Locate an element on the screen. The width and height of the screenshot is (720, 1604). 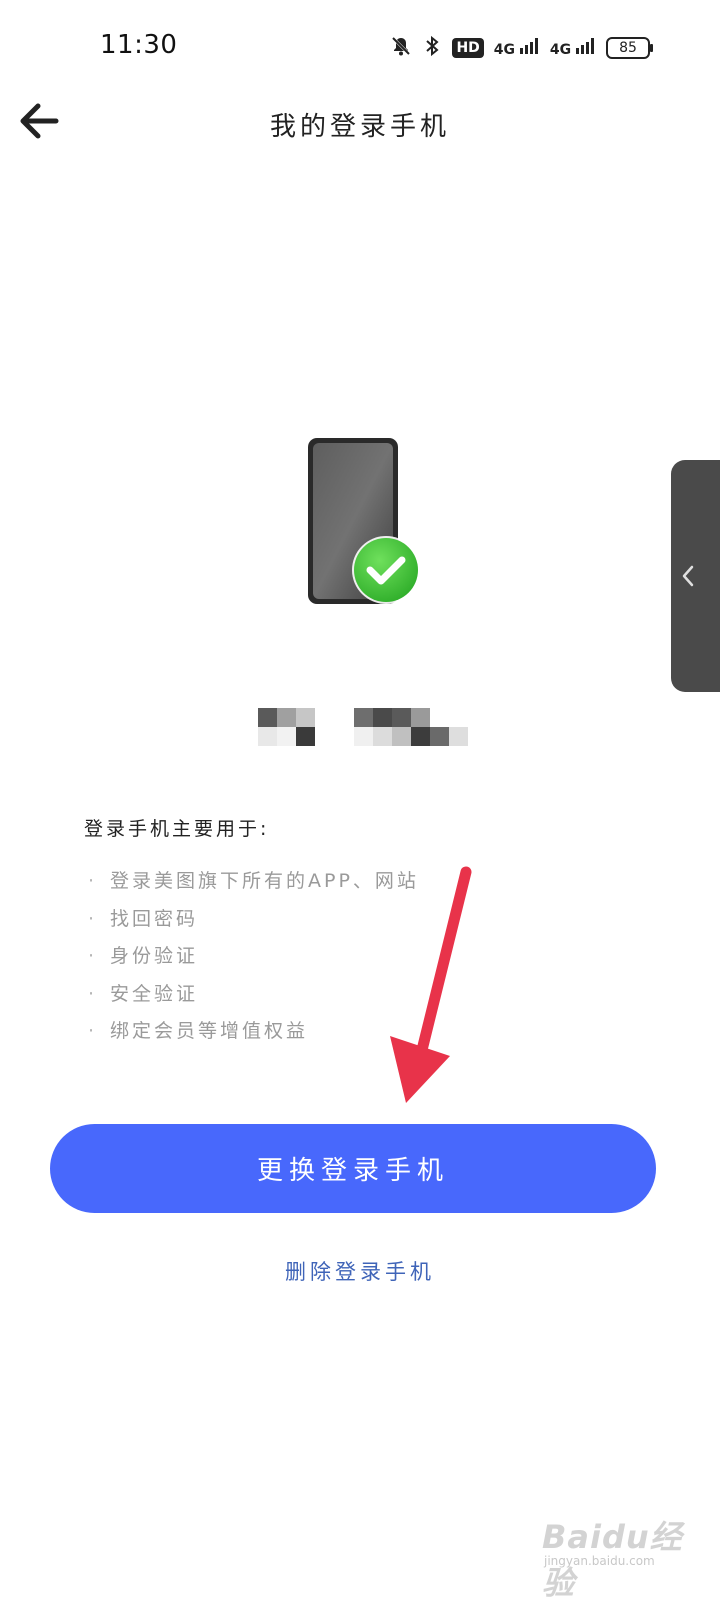
list-item: · 登录美图旗下所有的APP、网站 is located at coordinates (253, 881).